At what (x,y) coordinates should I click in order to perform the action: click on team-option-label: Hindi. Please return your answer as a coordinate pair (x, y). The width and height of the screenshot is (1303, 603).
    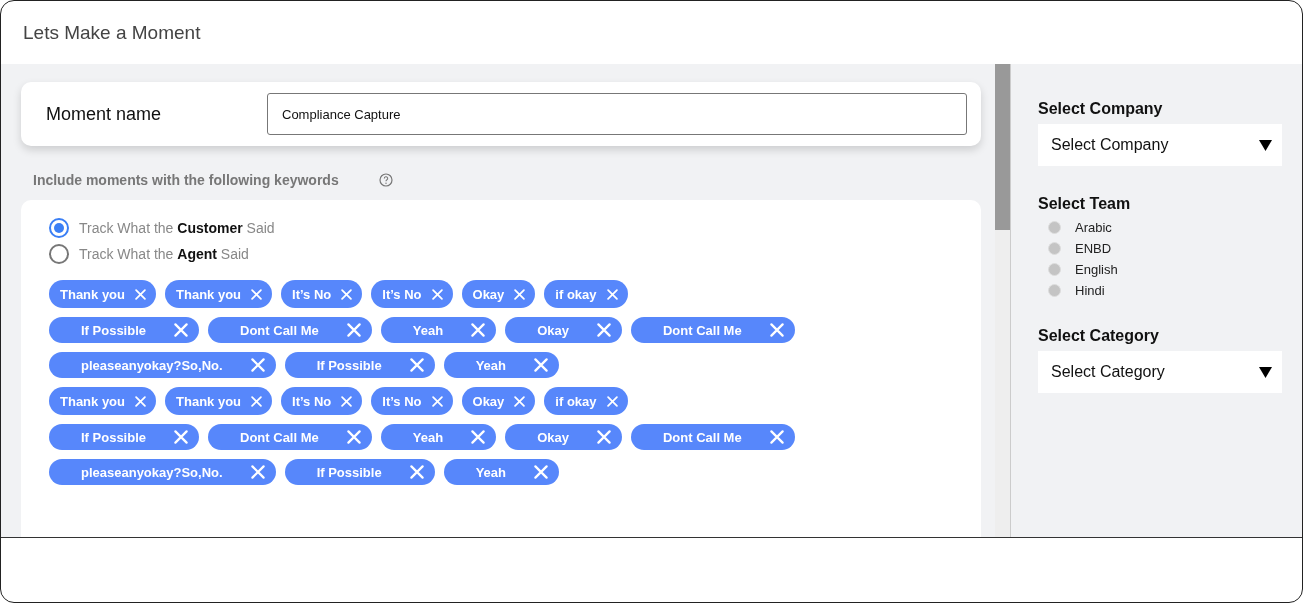
    Looking at the image, I should click on (1090, 290).